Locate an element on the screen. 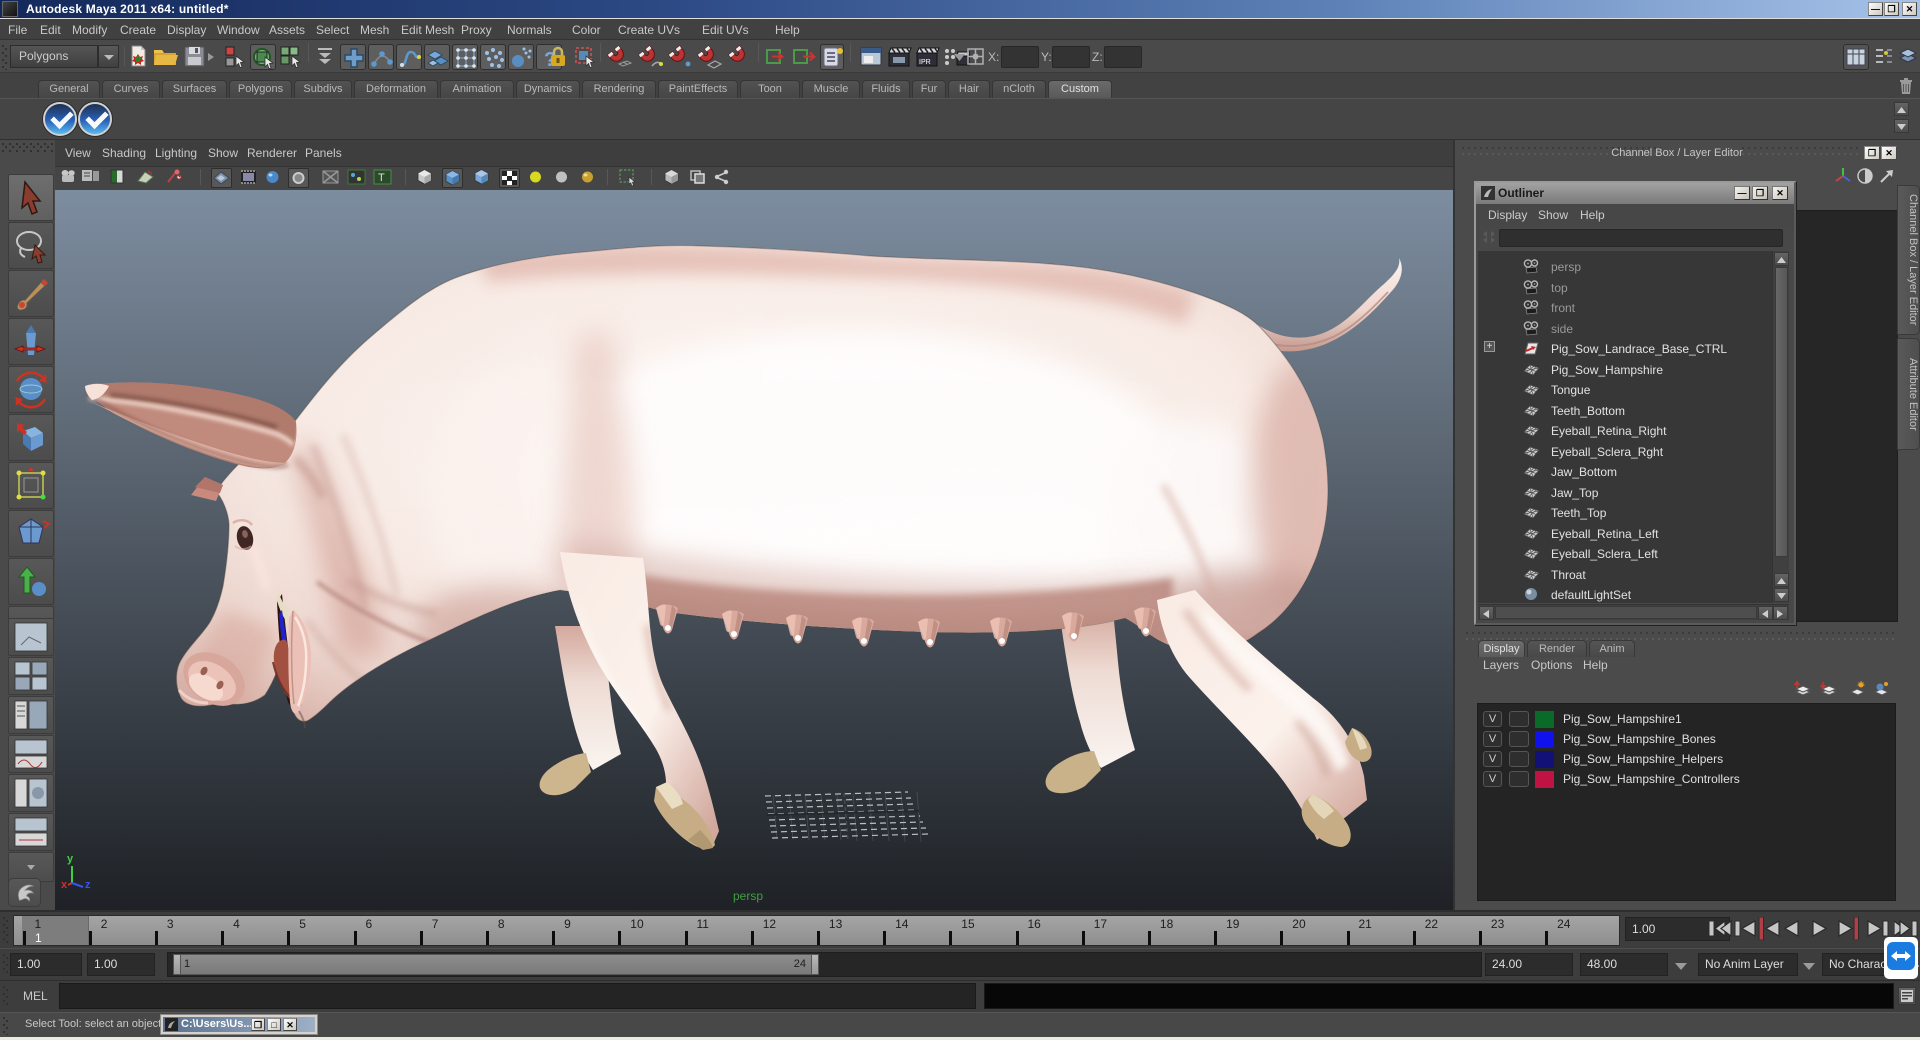 The width and height of the screenshot is (1920, 1040). svg-text: x is located at coordinates (64, 885).